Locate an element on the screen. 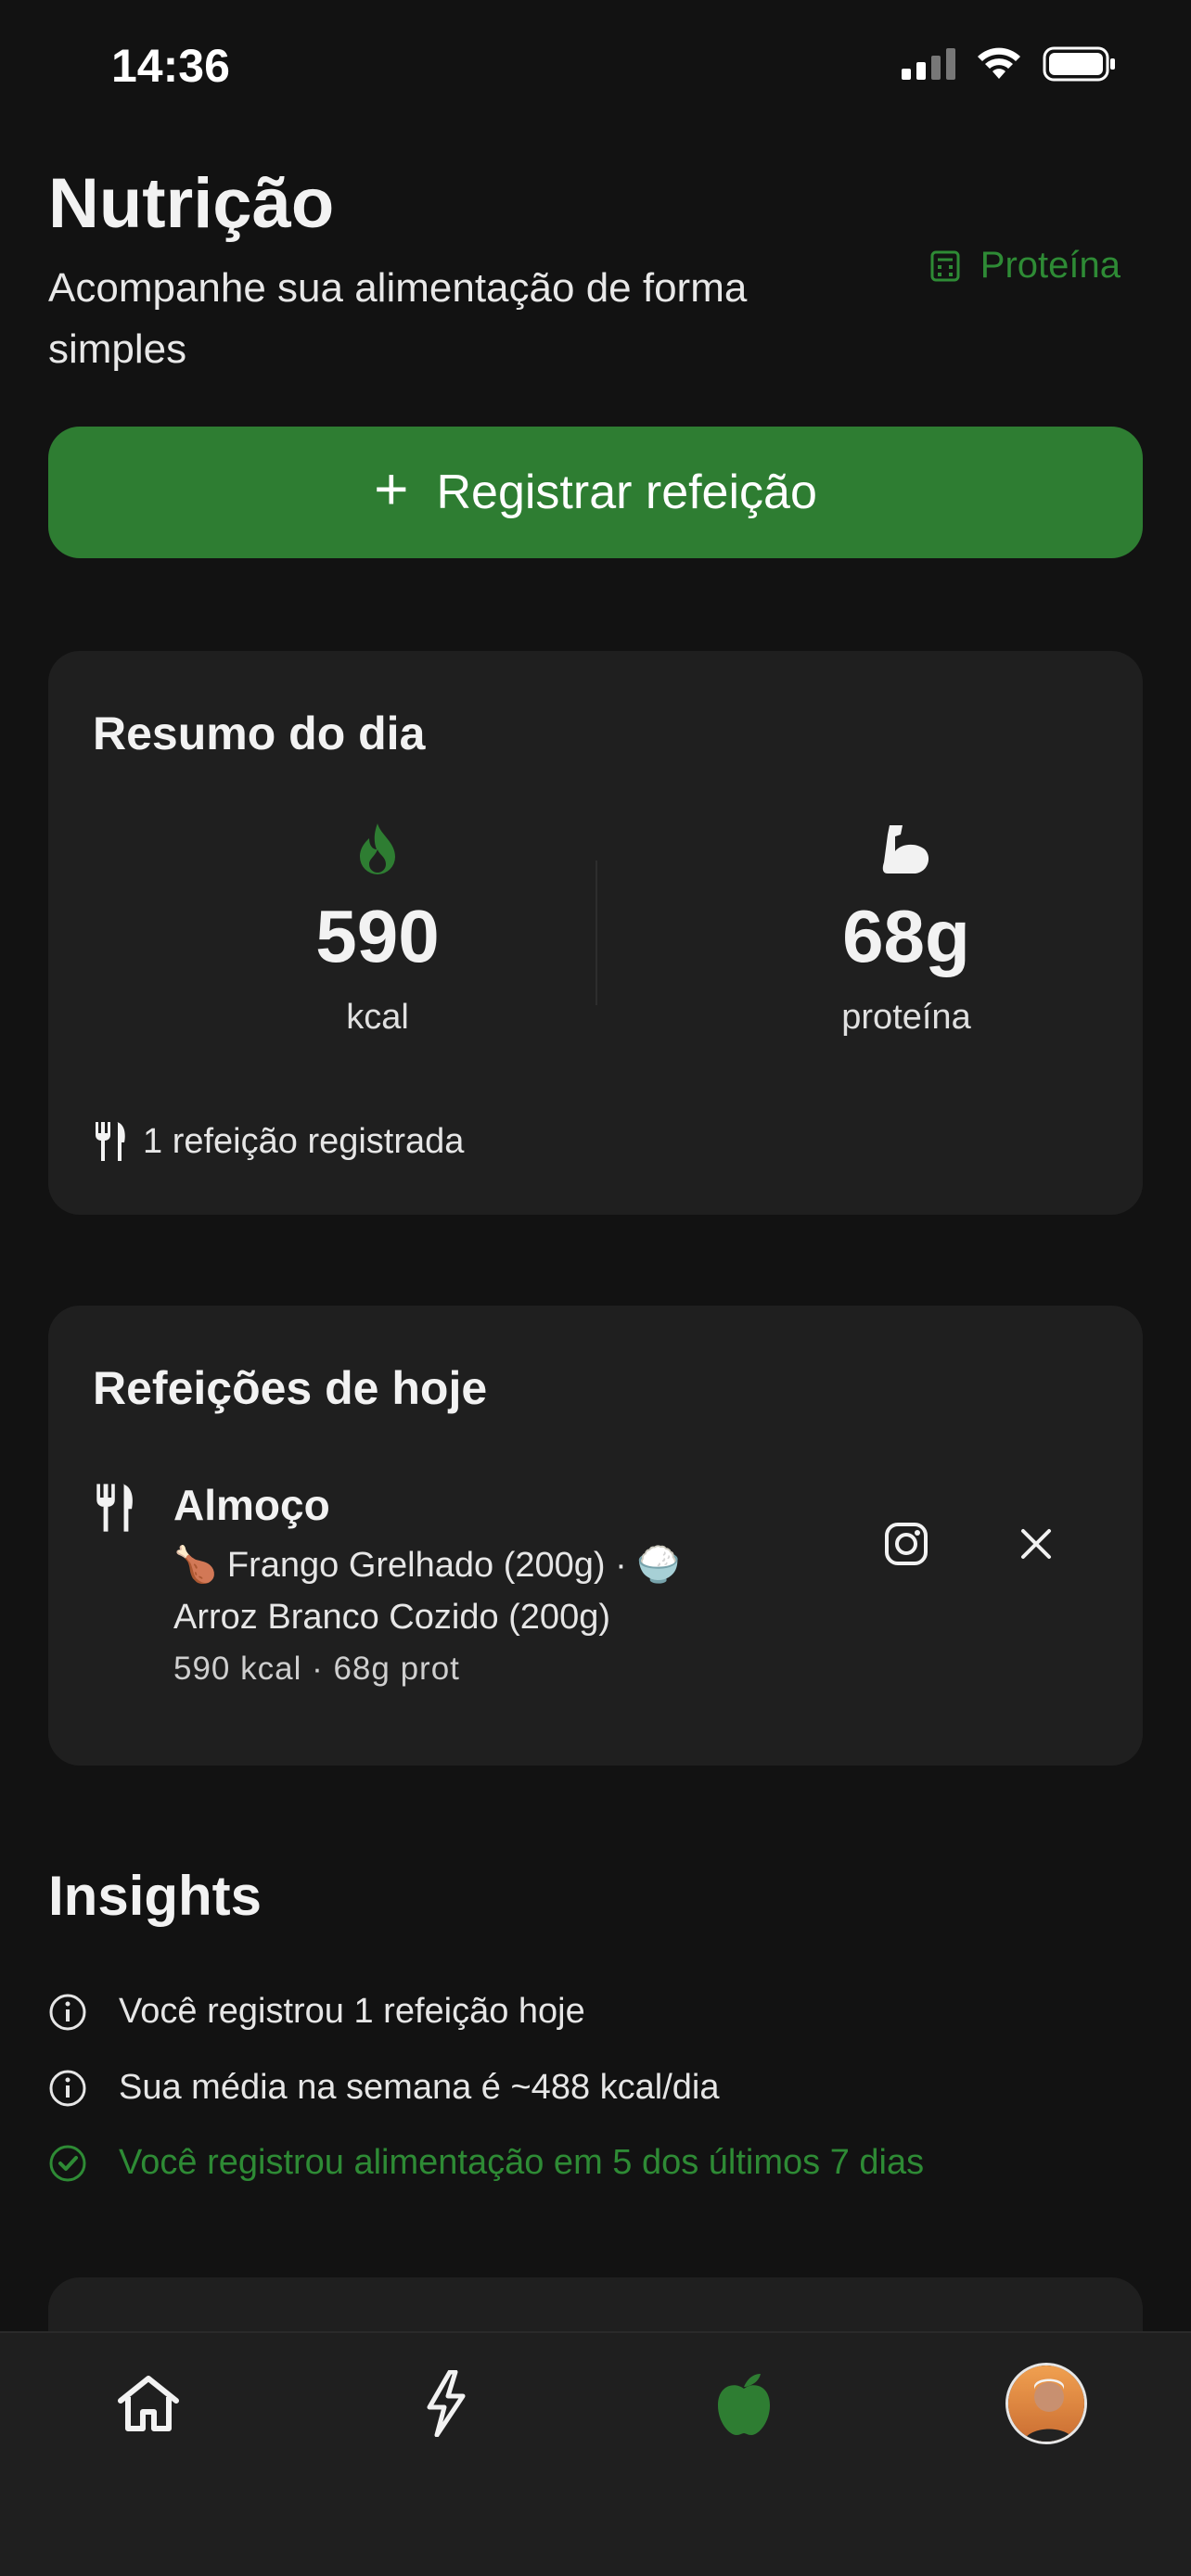  insights-title: Insights is located at coordinates (155, 1896).